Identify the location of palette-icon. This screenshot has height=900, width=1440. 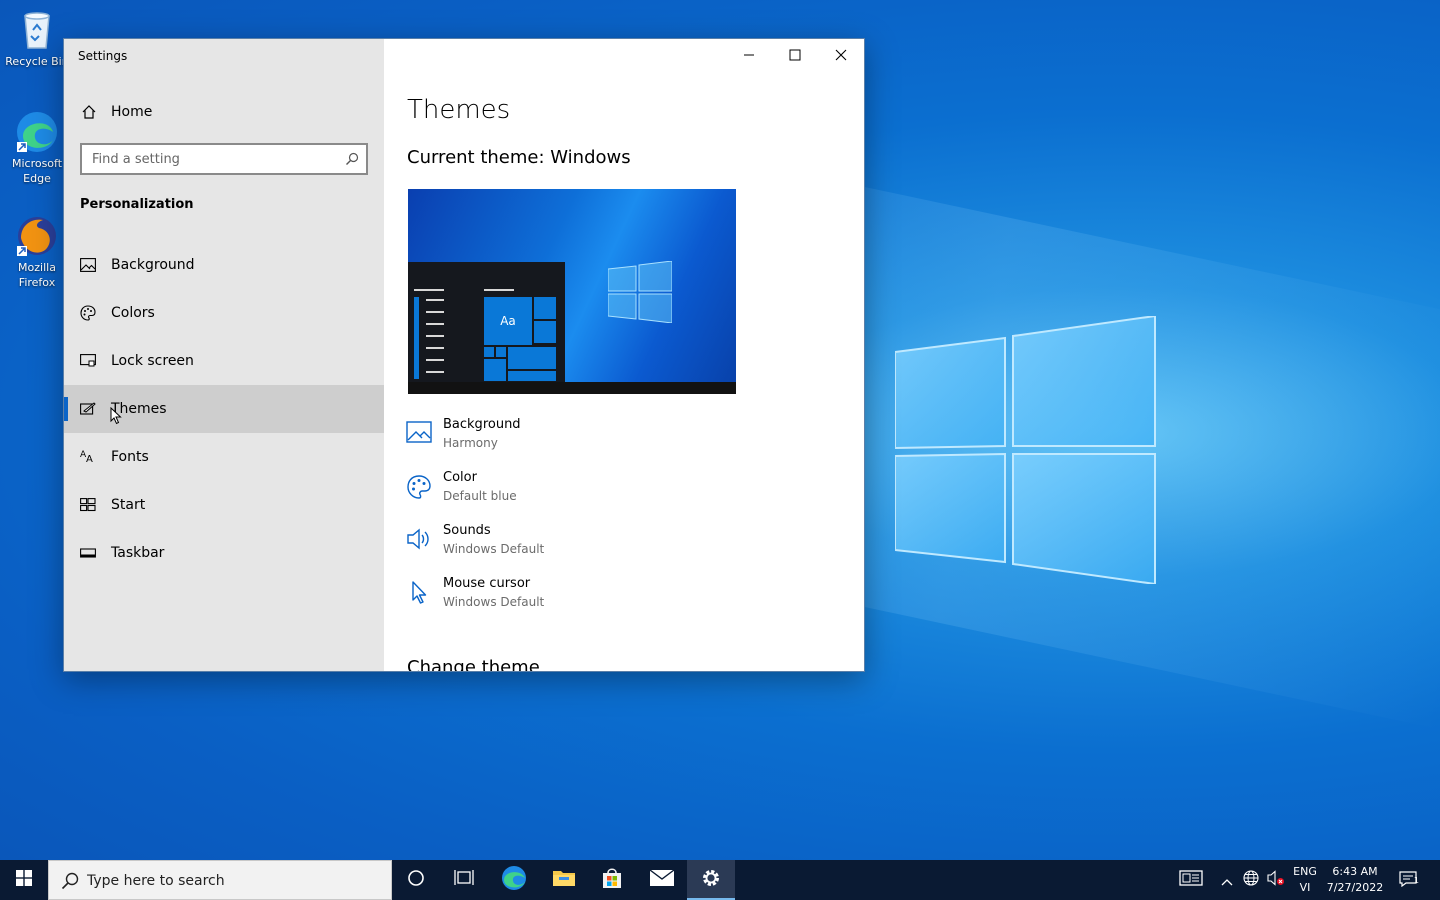
(419, 489).